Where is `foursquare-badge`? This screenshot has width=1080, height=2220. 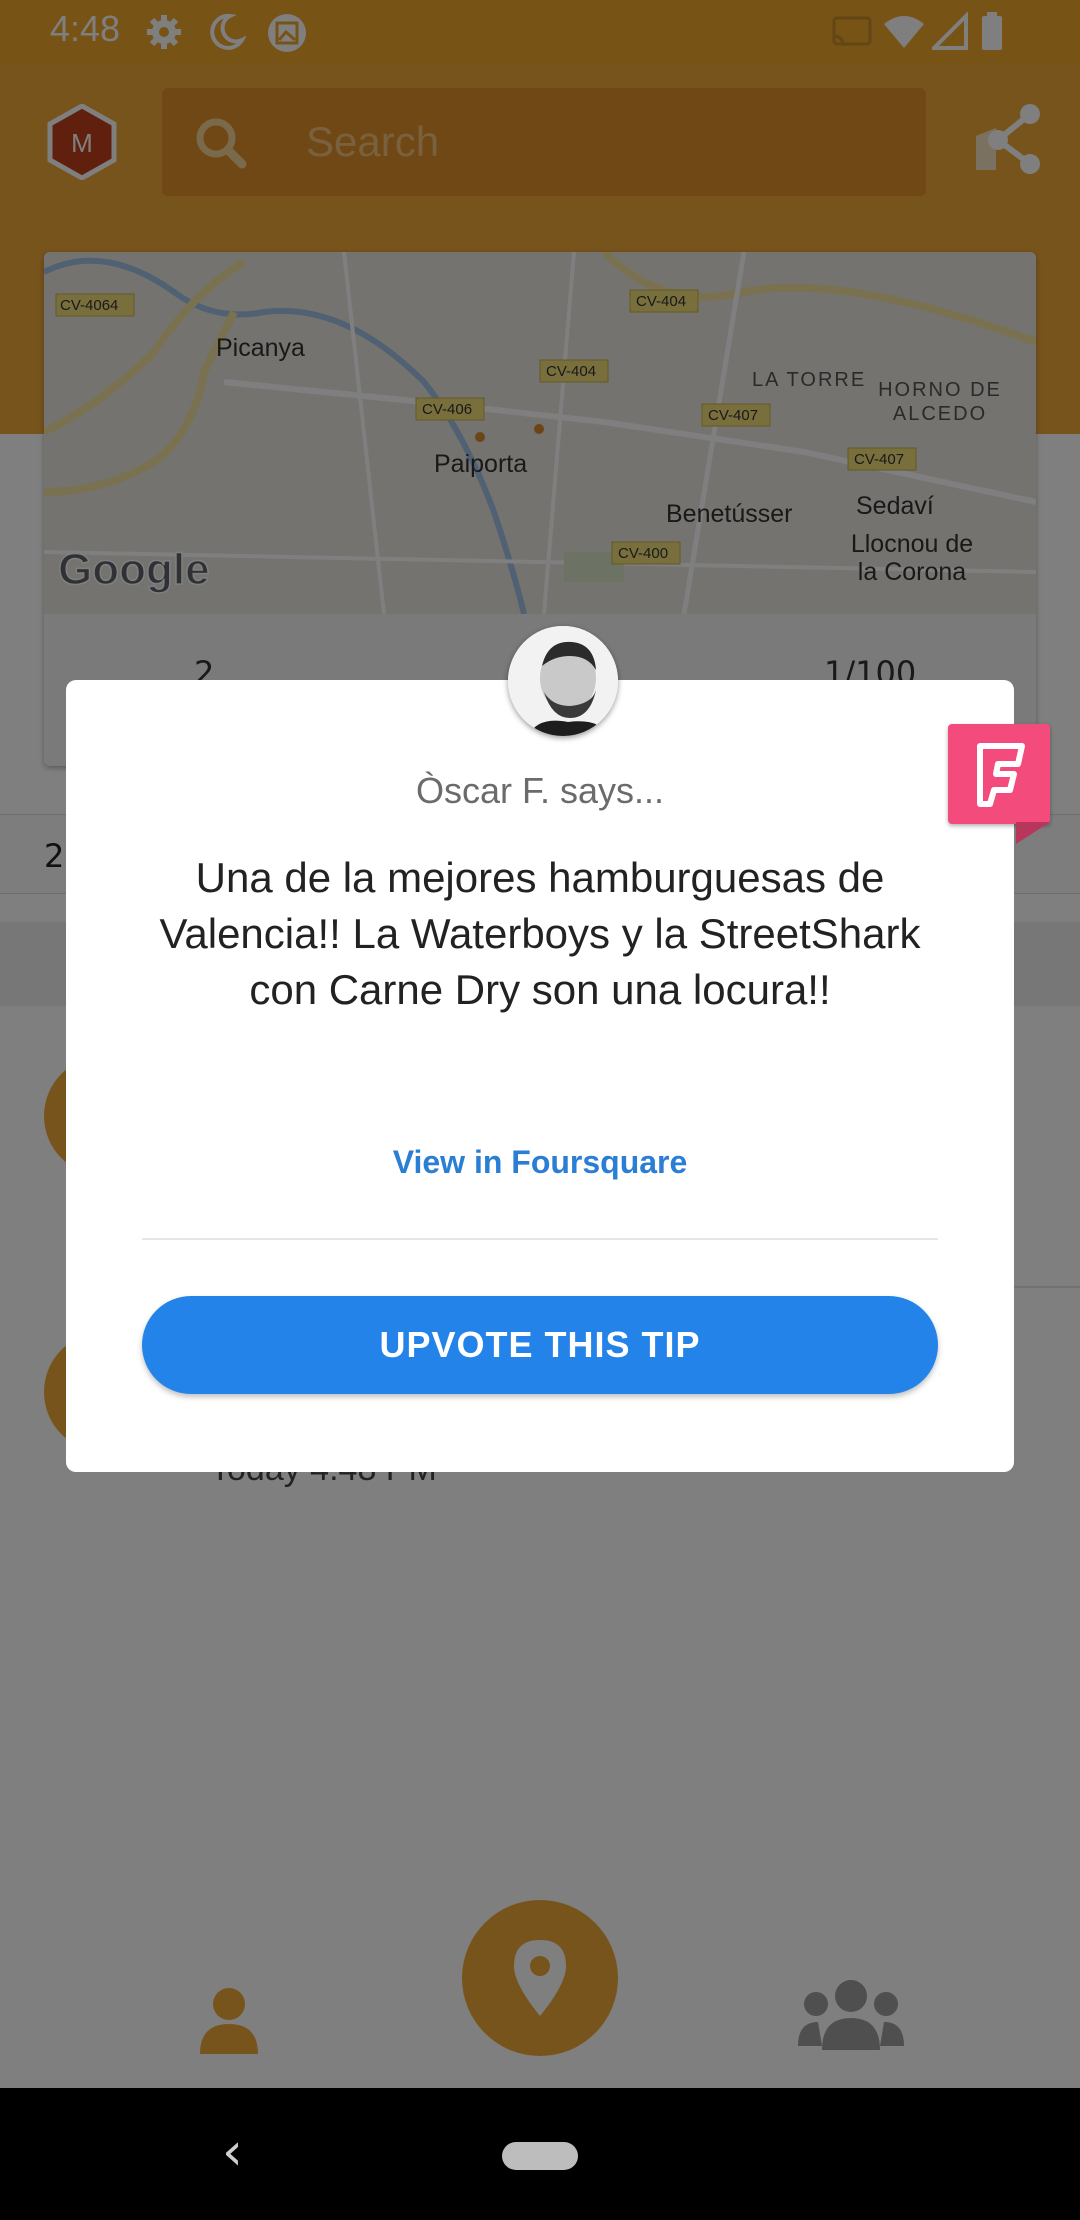
foursquare-badge is located at coordinates (999, 774).